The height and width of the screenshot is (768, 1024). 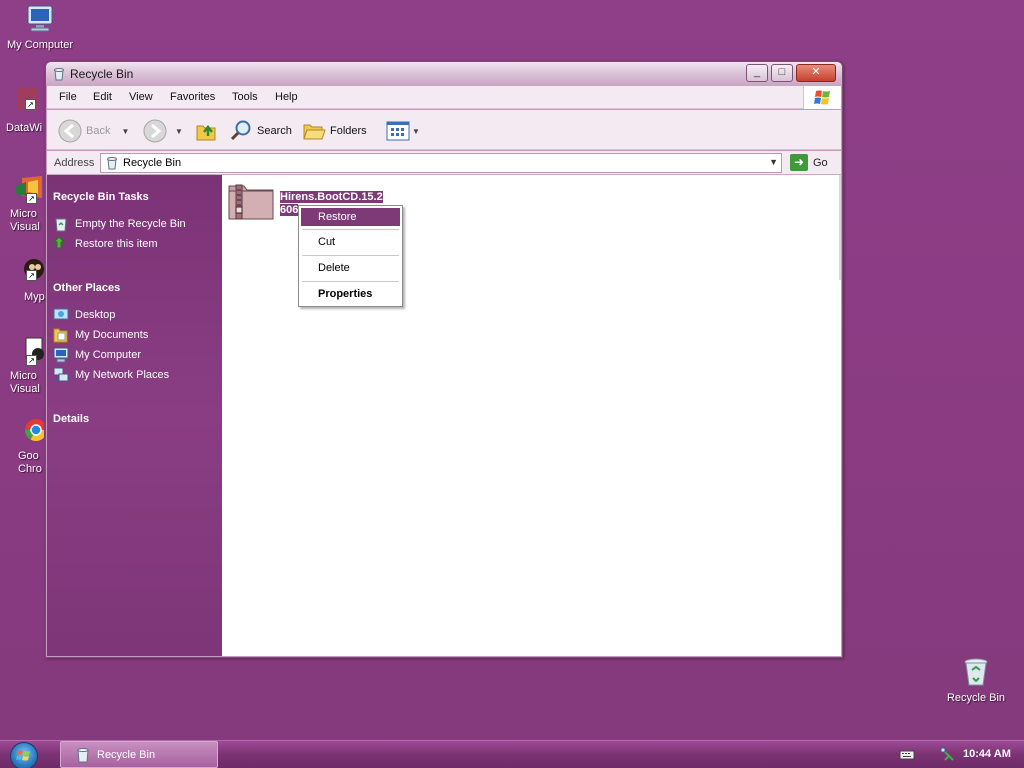 What do you see at coordinates (87, 288) in the screenshot?
I see `other-places-heading: Other Places` at bounding box center [87, 288].